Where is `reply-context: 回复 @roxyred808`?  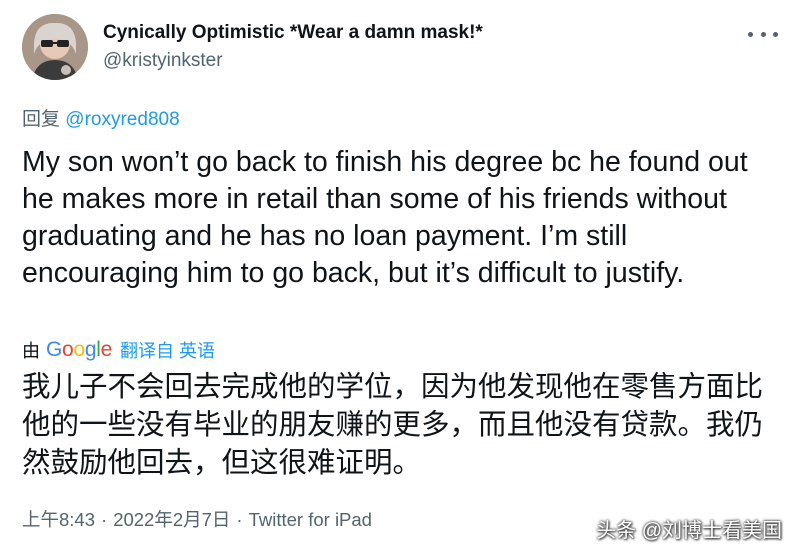
reply-context: 回复 @roxyred808 is located at coordinates (101, 117).